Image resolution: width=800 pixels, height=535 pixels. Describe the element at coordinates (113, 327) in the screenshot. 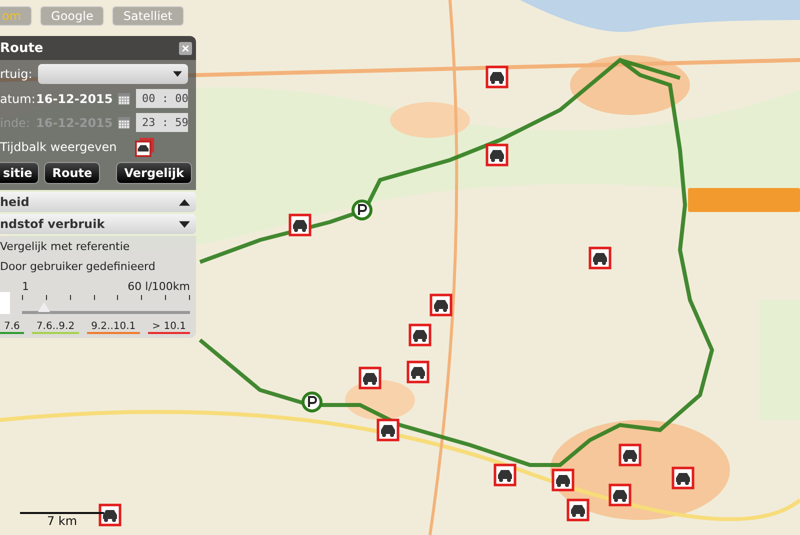

I see `legend-item: 9.2..10.1` at that location.